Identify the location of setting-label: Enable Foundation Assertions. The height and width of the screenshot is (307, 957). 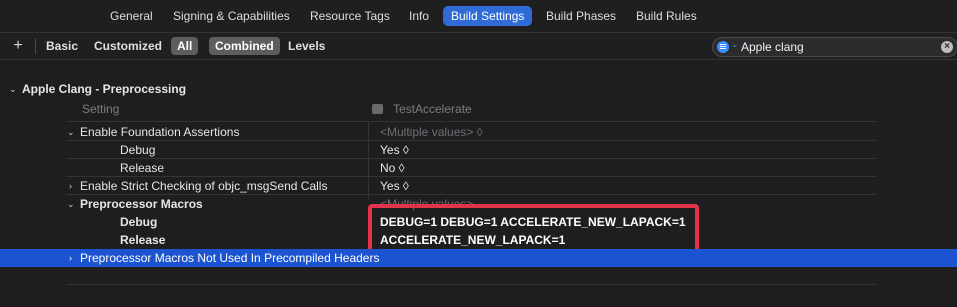
(160, 132).